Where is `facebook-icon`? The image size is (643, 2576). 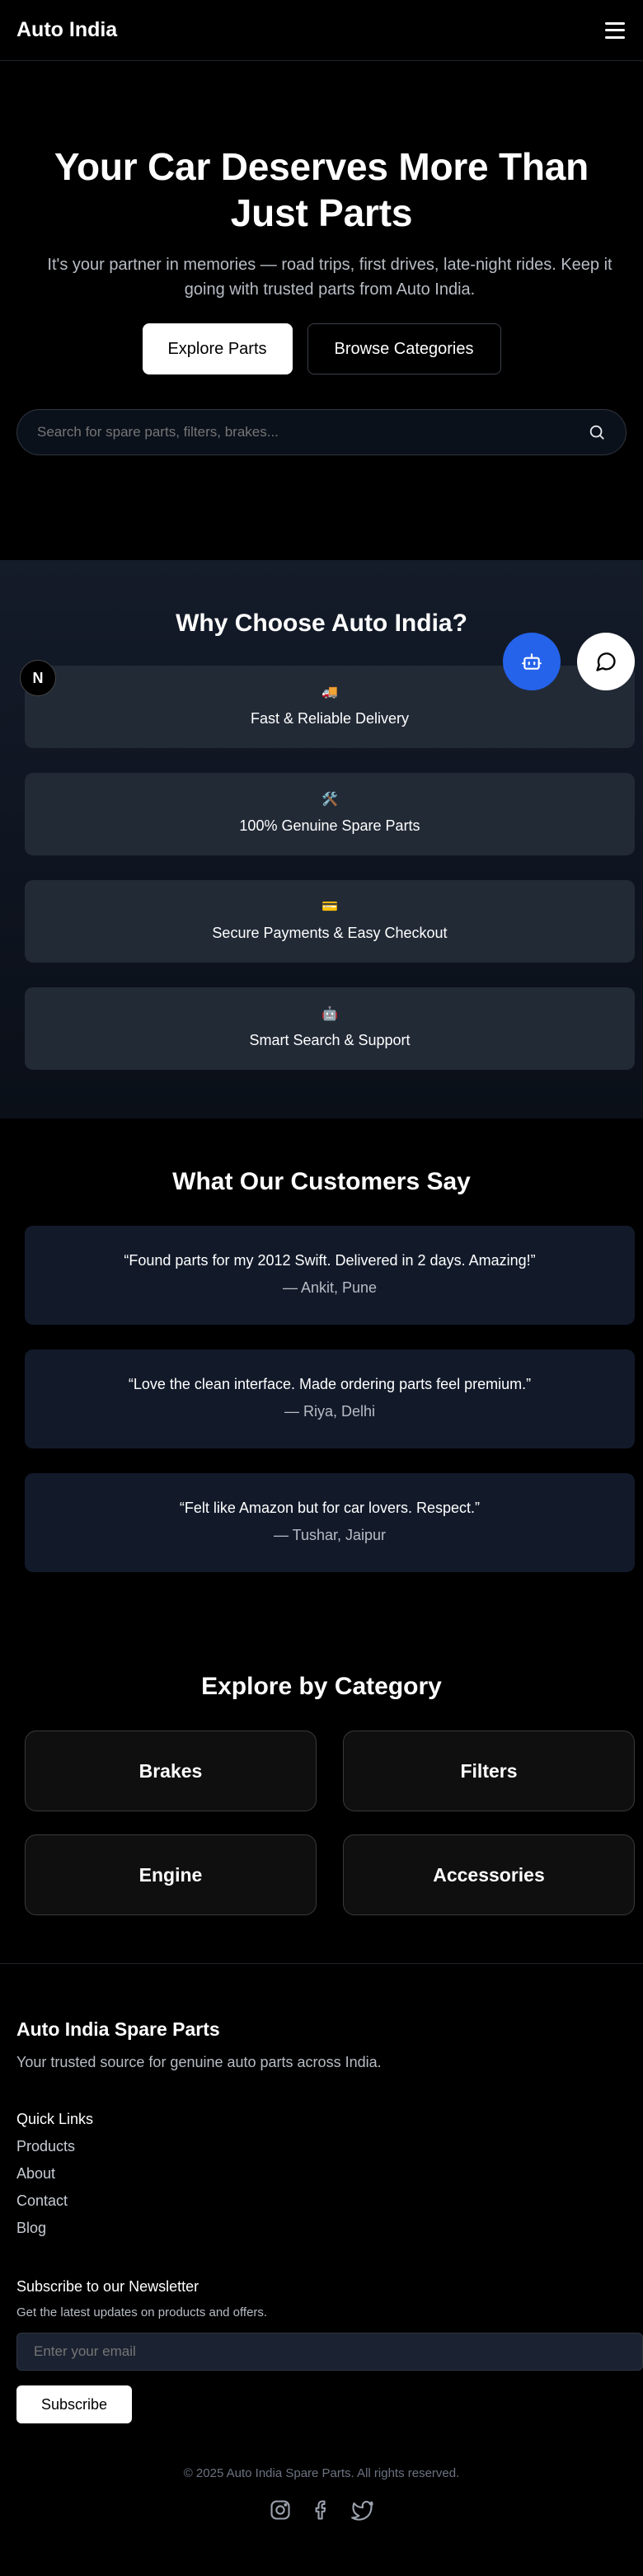
facebook-icon is located at coordinates (321, 2510).